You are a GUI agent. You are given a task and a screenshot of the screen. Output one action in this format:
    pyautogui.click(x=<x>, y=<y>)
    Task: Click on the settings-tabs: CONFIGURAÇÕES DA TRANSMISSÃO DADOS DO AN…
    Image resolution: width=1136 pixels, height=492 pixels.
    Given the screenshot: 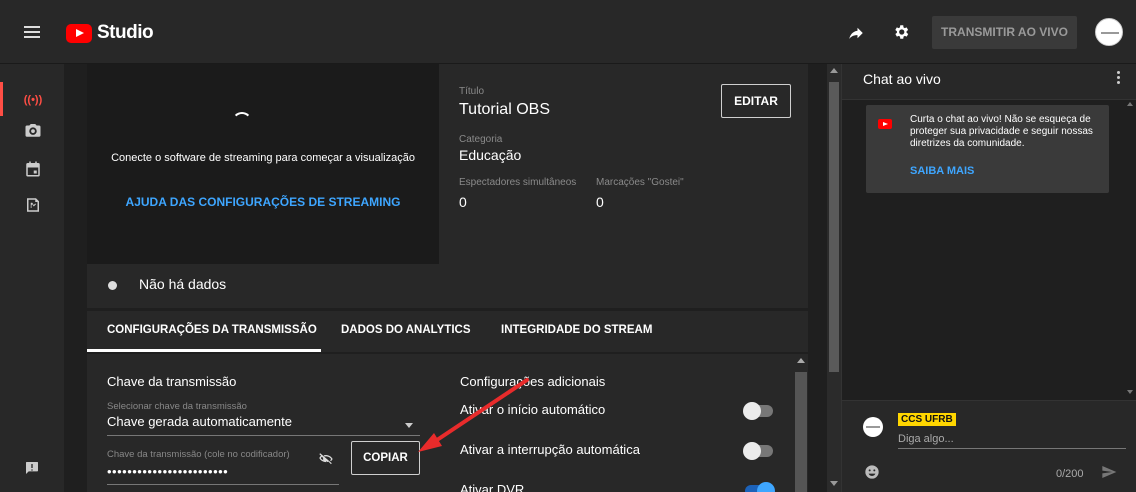 What is the action you would take?
    pyautogui.click(x=447, y=331)
    